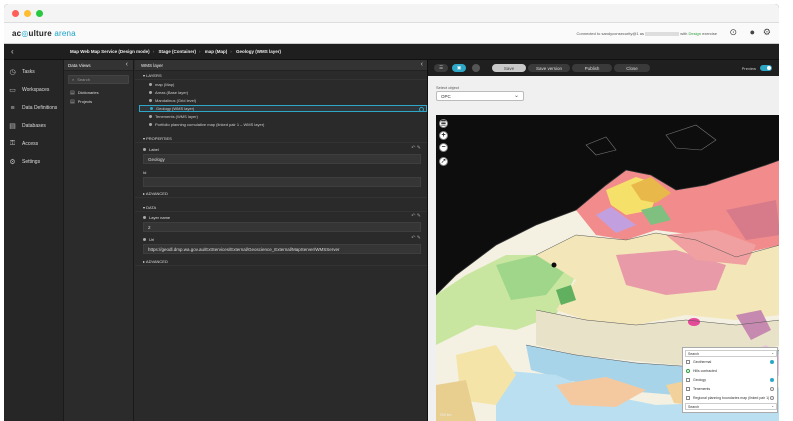 Image resolution: width=793 pixels, height=421 pixels. What do you see at coordinates (767, 32) in the screenshot?
I see `settings-icon: ⚙` at bounding box center [767, 32].